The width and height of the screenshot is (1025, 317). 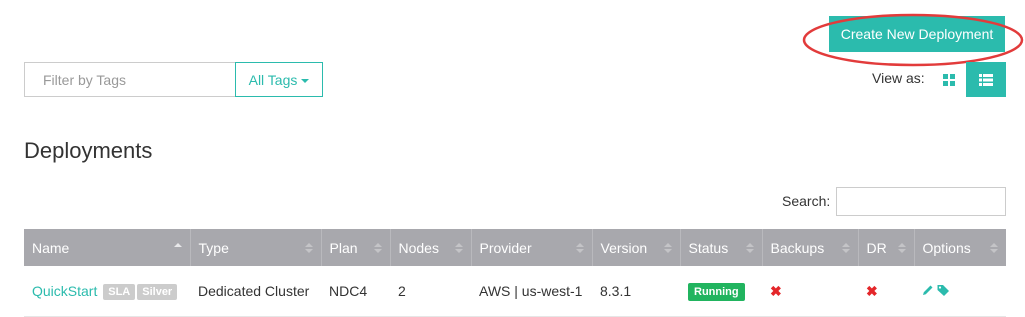 What do you see at coordinates (177, 244) in the screenshot?
I see `sort-asc-icon` at bounding box center [177, 244].